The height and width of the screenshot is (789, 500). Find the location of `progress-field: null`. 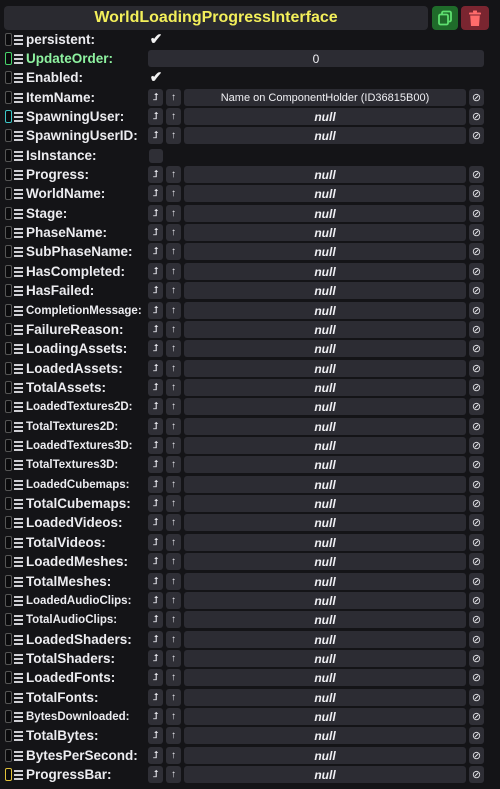

progress-field: null is located at coordinates (325, 174).